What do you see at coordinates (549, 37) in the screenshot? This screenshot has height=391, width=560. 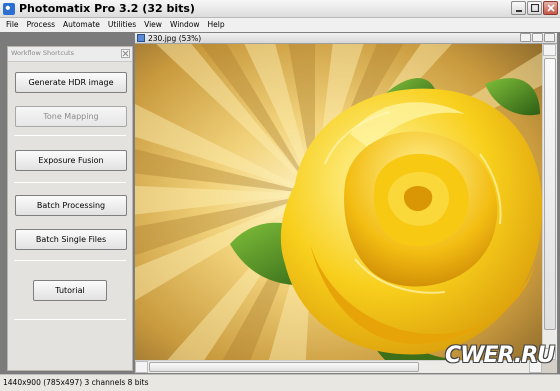 I see `image-close-icon` at bounding box center [549, 37].